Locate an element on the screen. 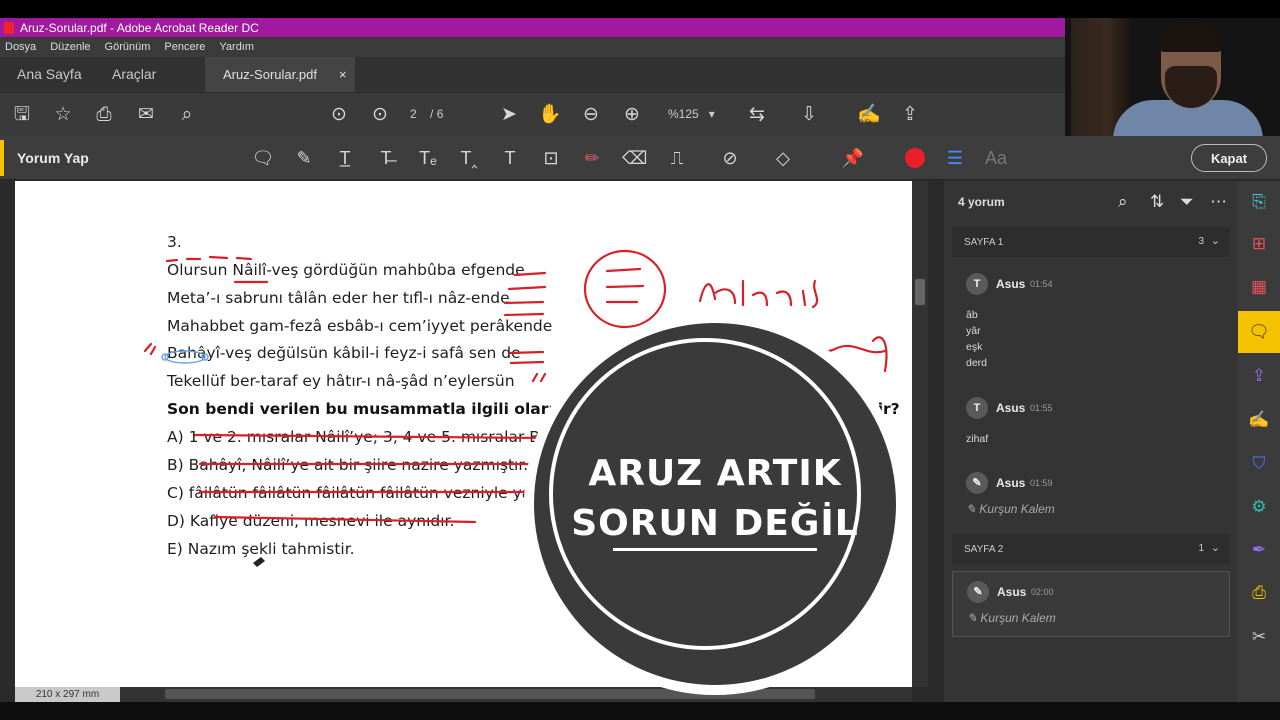 The height and width of the screenshot is (720, 1280). more-tools-icon: ✂ is located at coordinates (1259, 637).